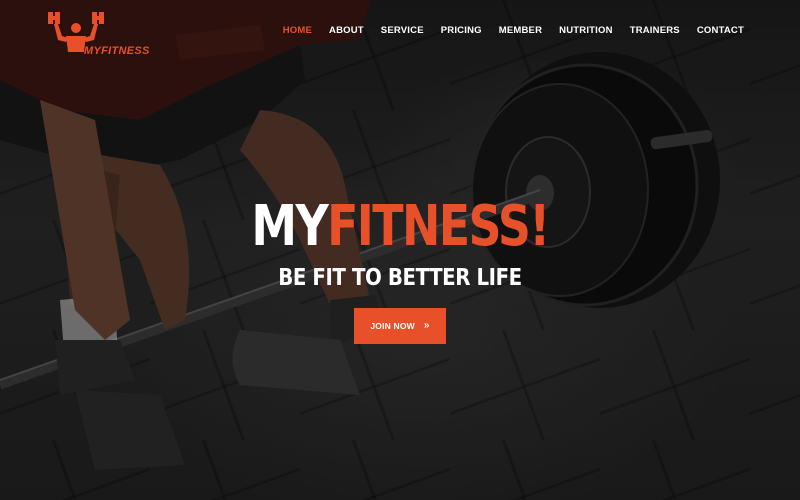 The image size is (800, 500). What do you see at coordinates (392, 326) in the screenshot?
I see `join-now-label: JOIN NOW` at bounding box center [392, 326].